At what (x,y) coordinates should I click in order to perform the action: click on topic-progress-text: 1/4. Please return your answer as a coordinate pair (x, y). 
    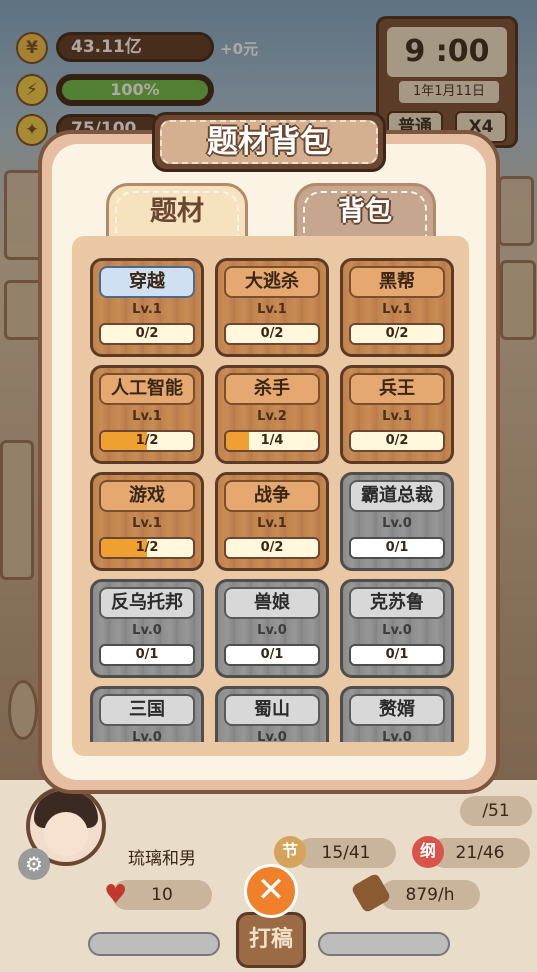
    Looking at the image, I should click on (272, 440).